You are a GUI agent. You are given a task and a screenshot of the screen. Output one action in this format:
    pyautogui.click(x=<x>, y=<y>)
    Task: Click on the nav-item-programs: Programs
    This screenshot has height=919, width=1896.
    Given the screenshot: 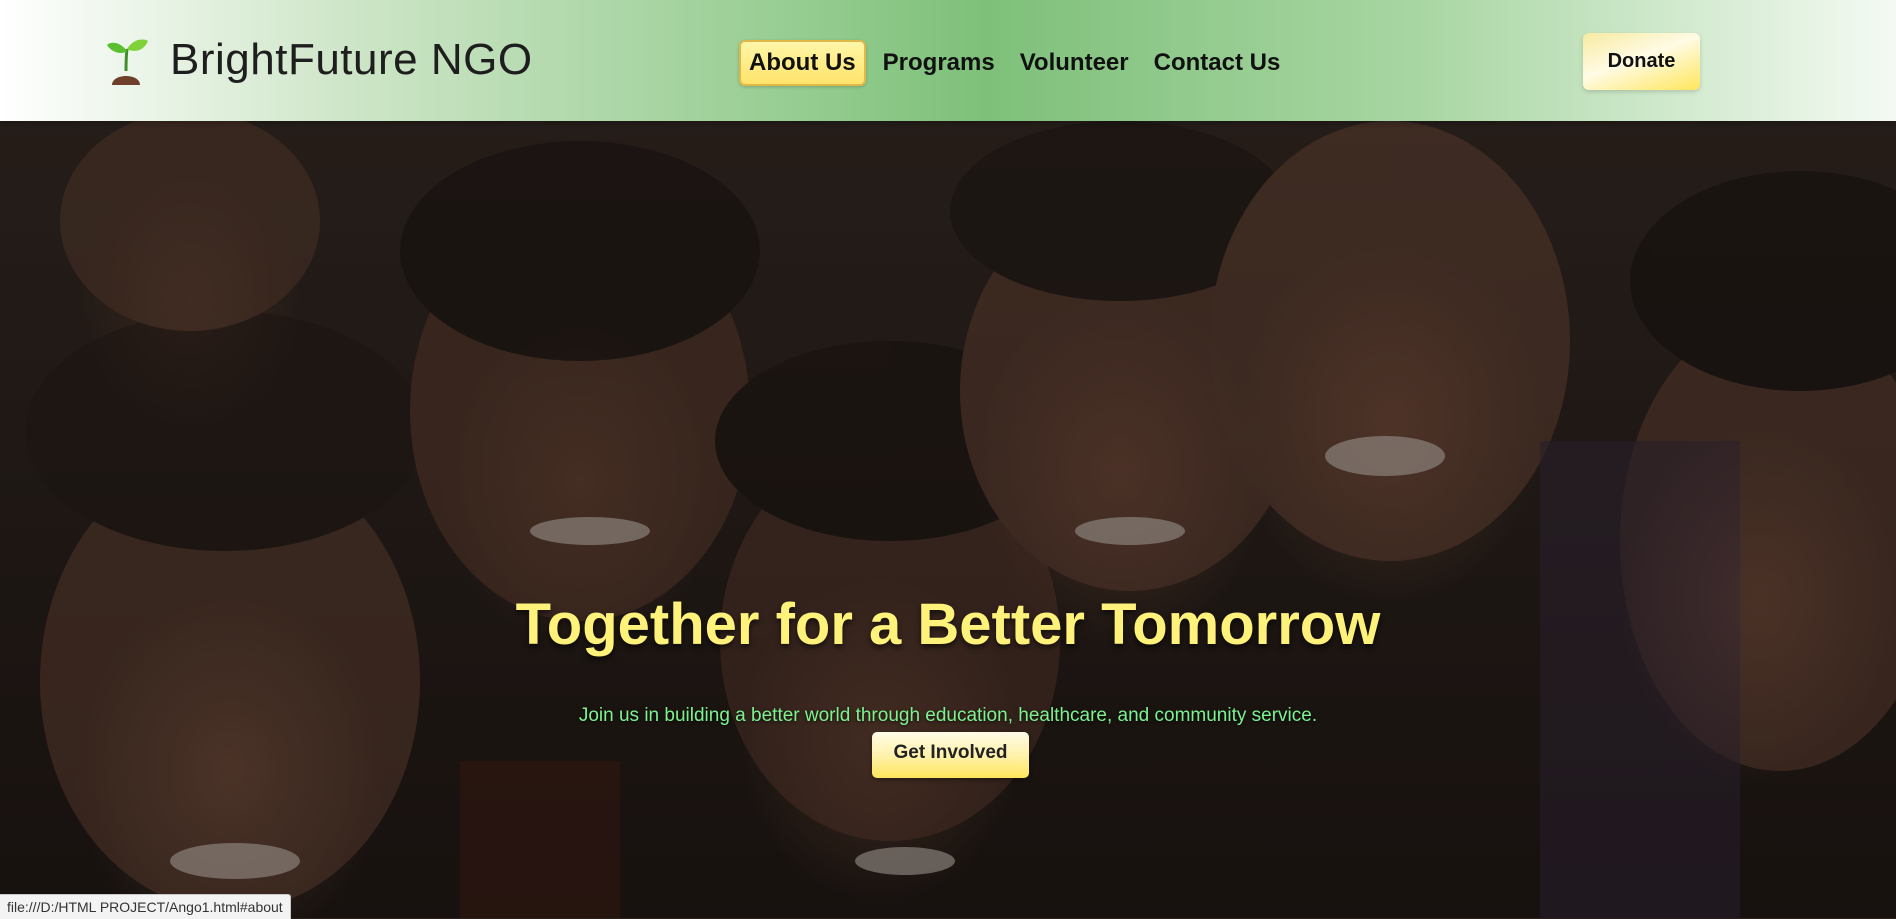 What is the action you would take?
    pyautogui.click(x=939, y=63)
    